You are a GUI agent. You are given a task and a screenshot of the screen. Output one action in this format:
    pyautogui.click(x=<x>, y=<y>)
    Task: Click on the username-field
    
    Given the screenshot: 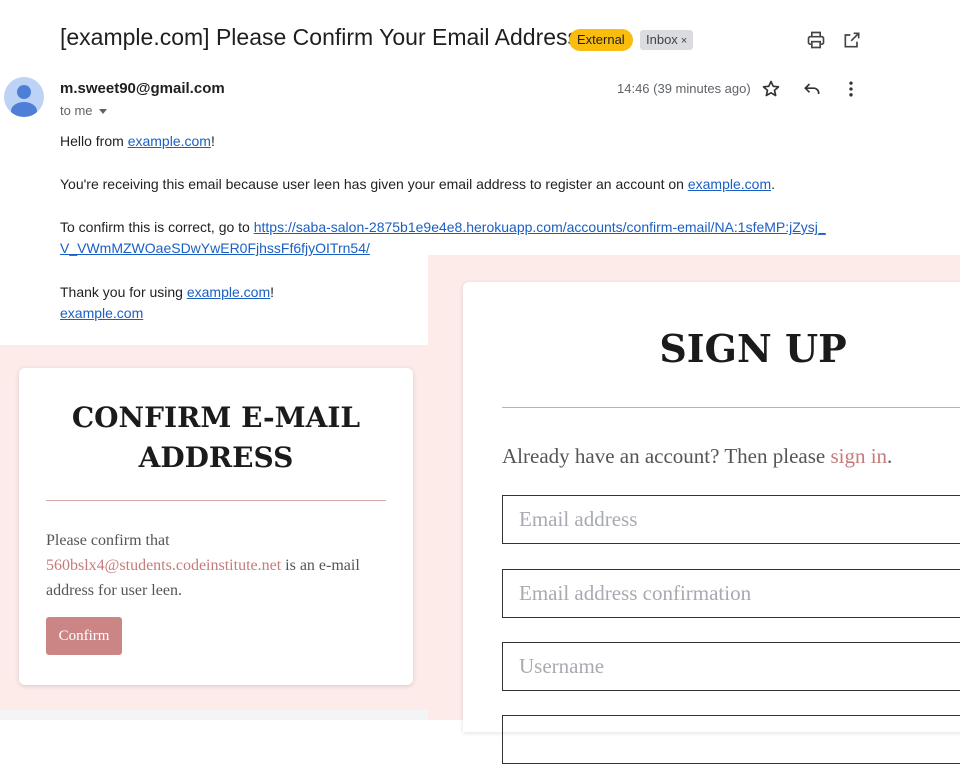 What is the action you would take?
    pyautogui.click(x=731, y=666)
    